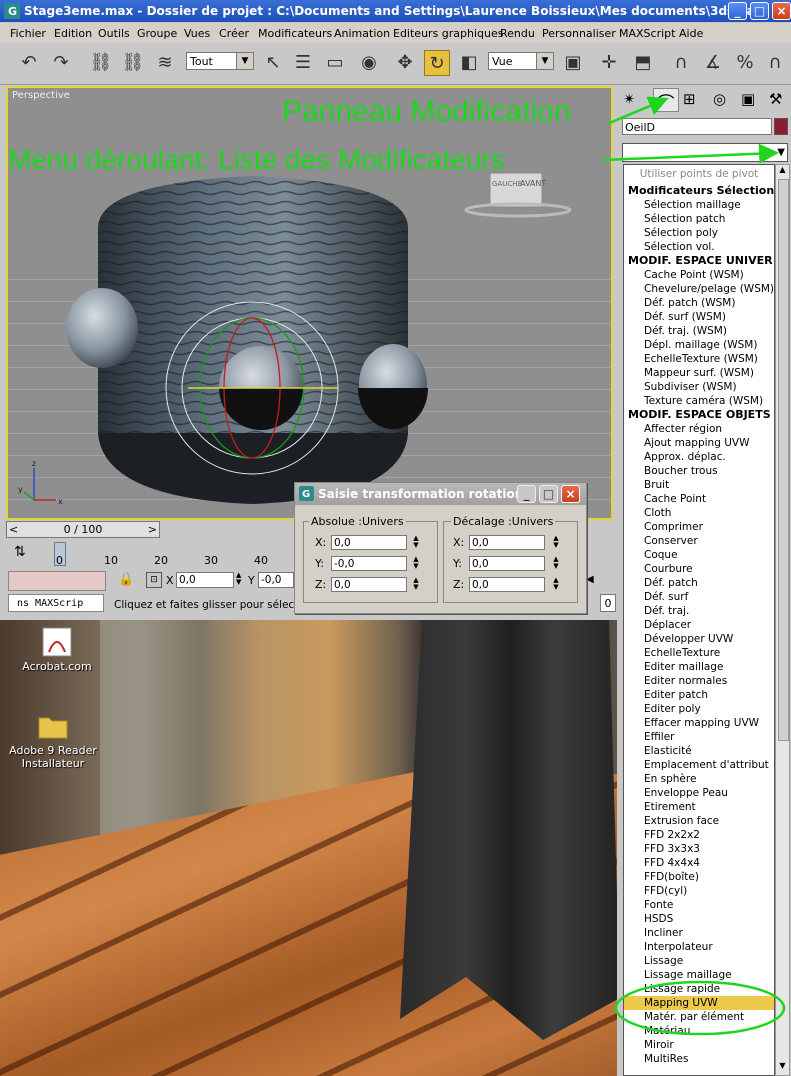 The image size is (791, 1076). I want to click on menu-outils: Outils, so click(114, 33).